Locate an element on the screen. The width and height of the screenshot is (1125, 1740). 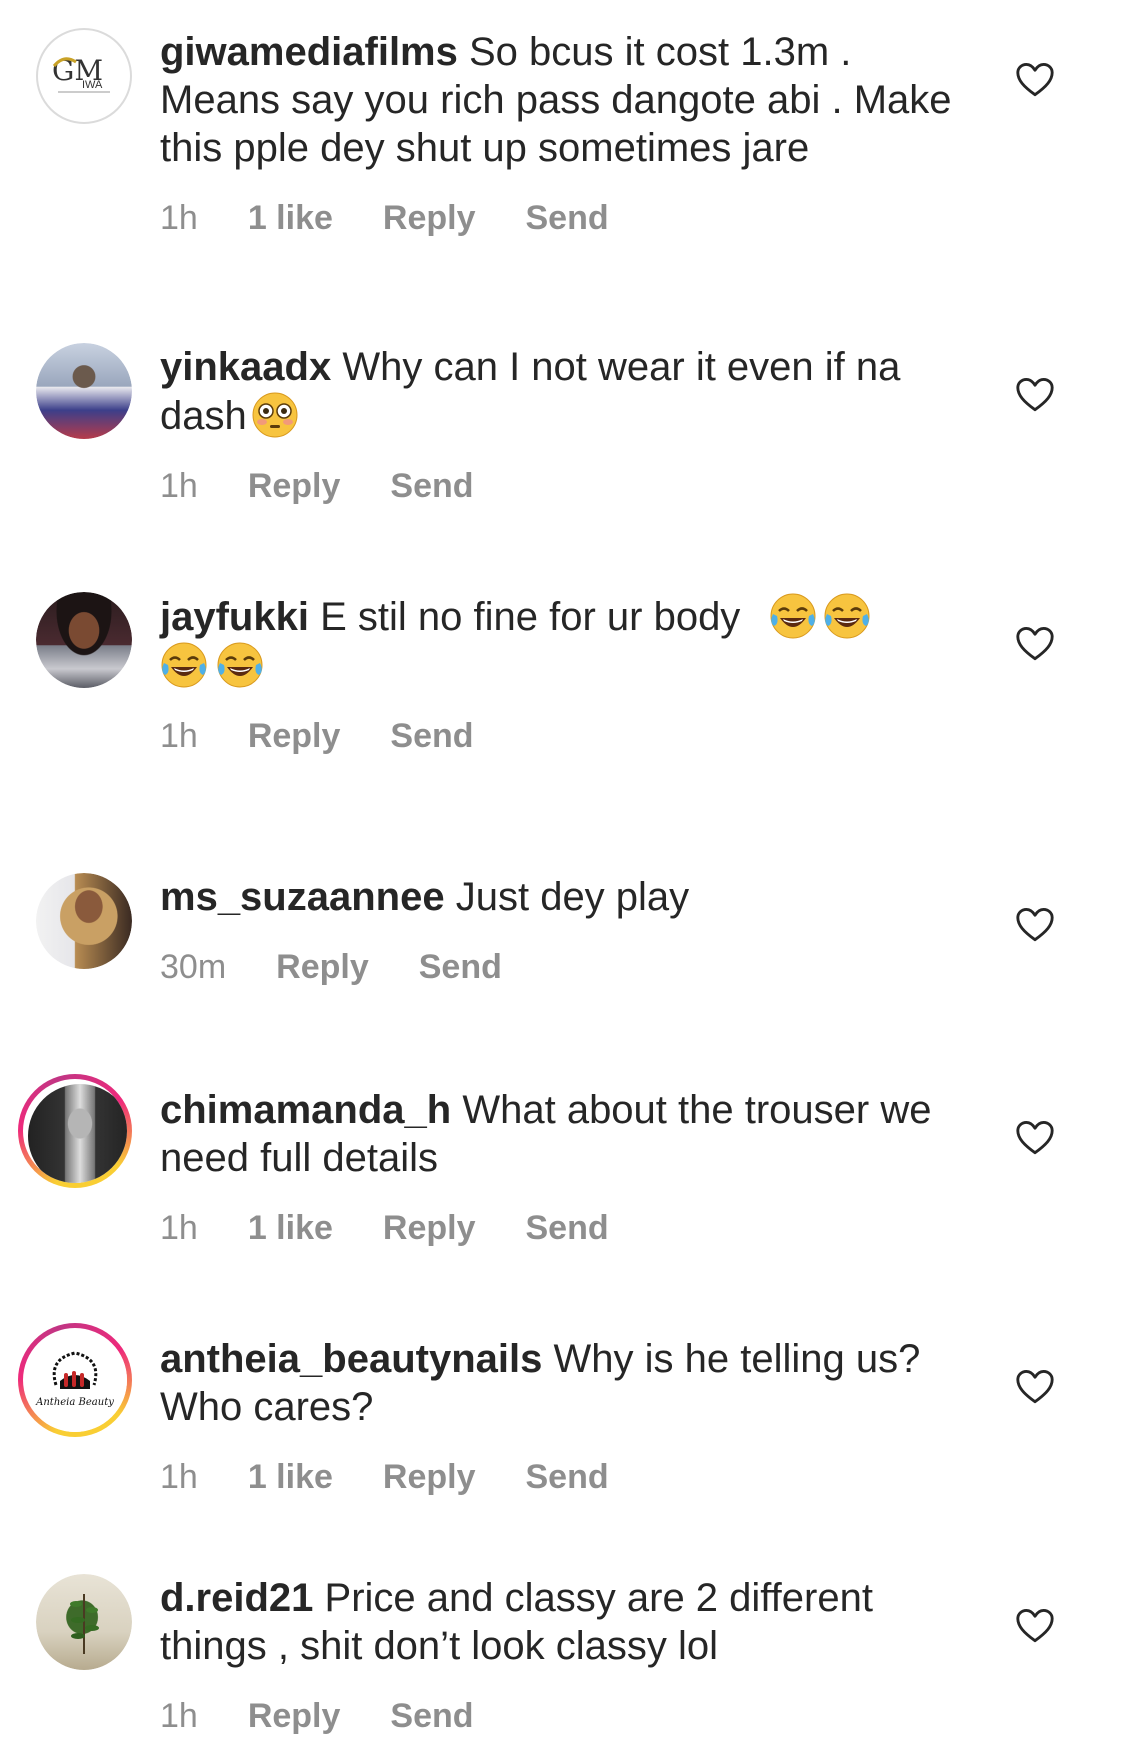
comment-username: yinkaadx is located at coordinates (245, 367).